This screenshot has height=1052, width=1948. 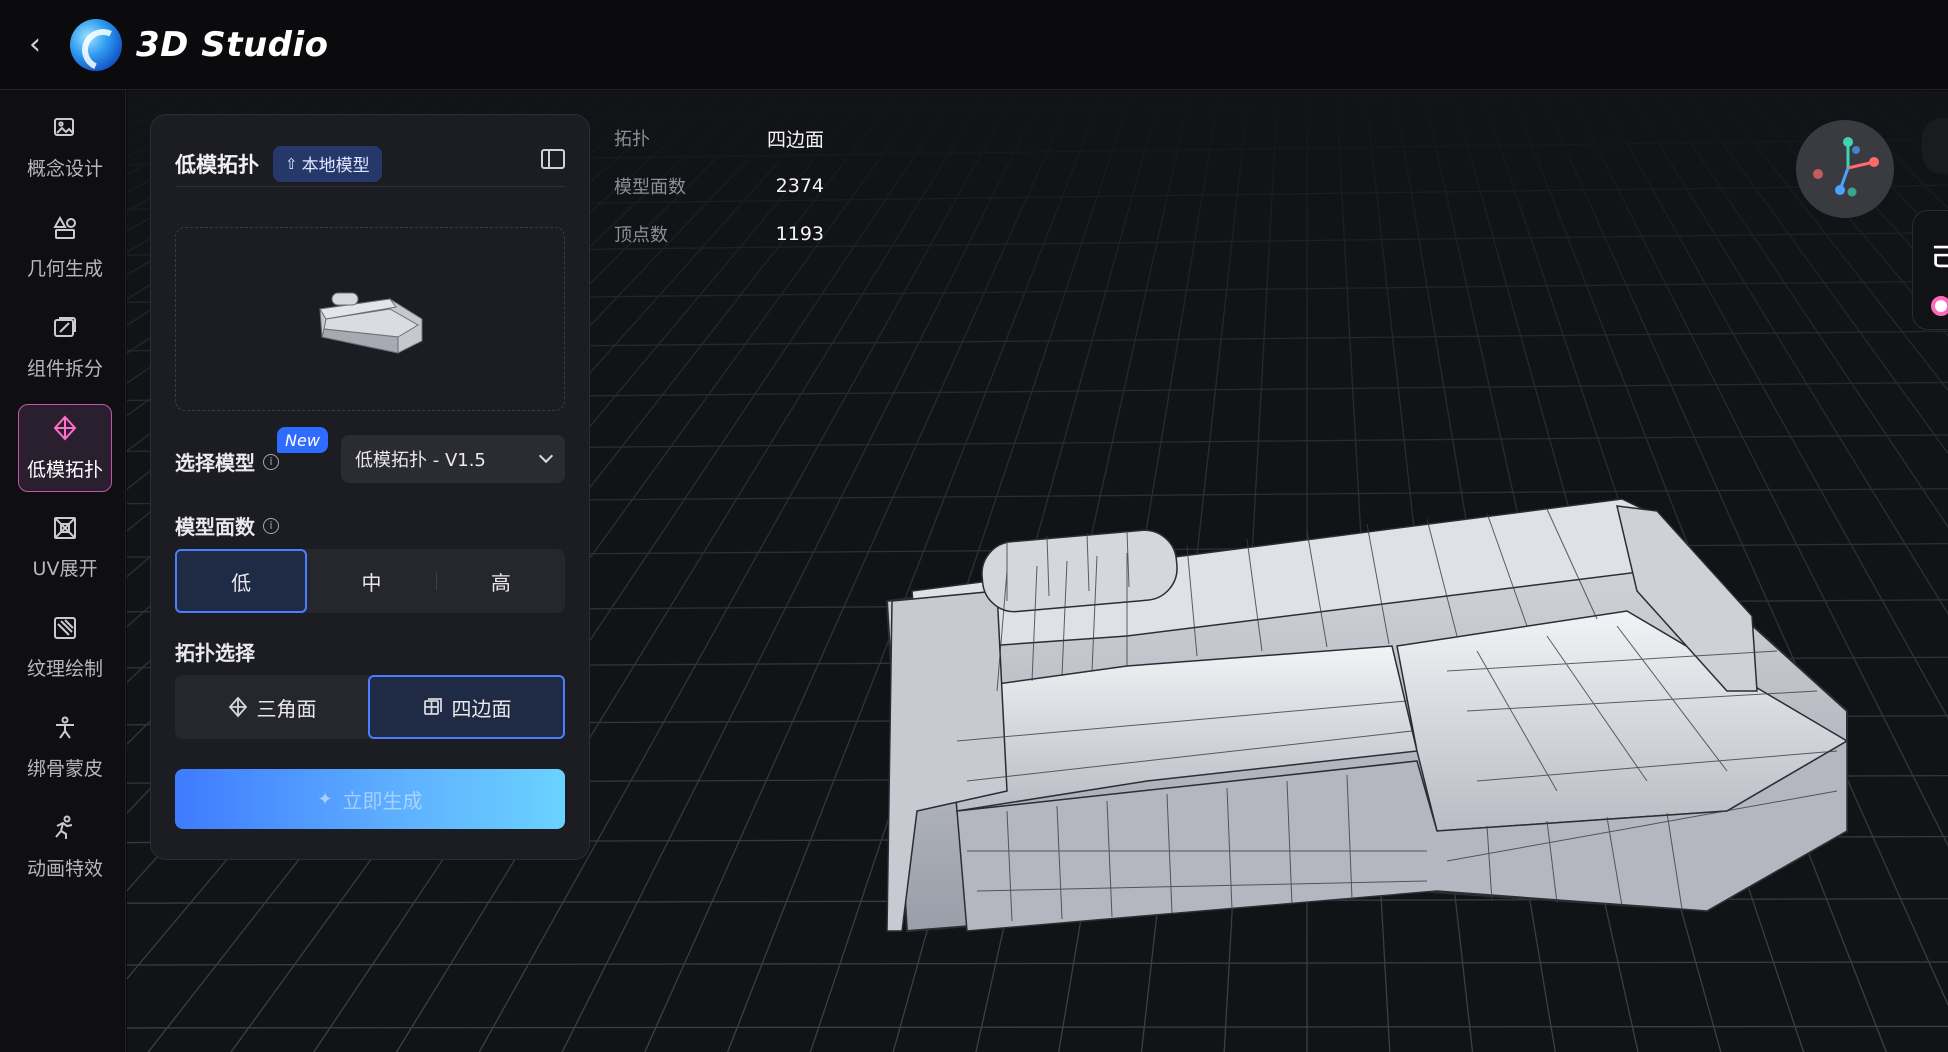 What do you see at coordinates (64, 269) in the screenshot?
I see `sidebar-item-label: 几何生成` at bounding box center [64, 269].